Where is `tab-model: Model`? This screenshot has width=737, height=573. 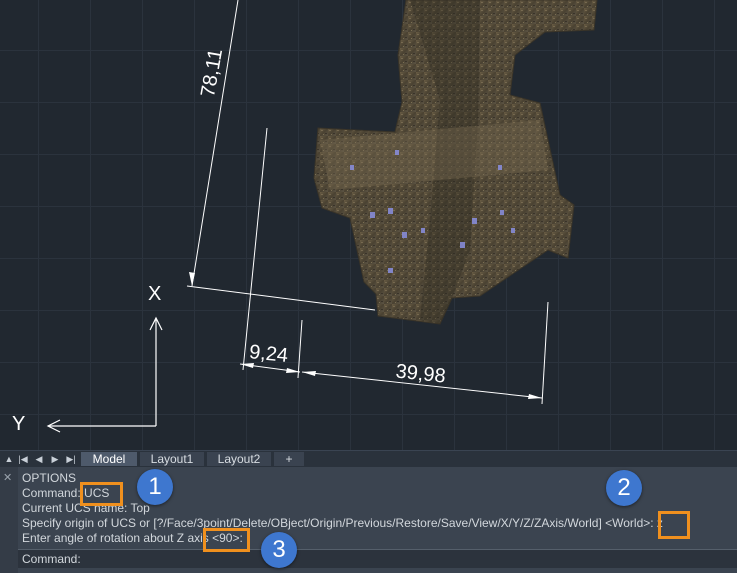 tab-model: Model is located at coordinates (109, 459).